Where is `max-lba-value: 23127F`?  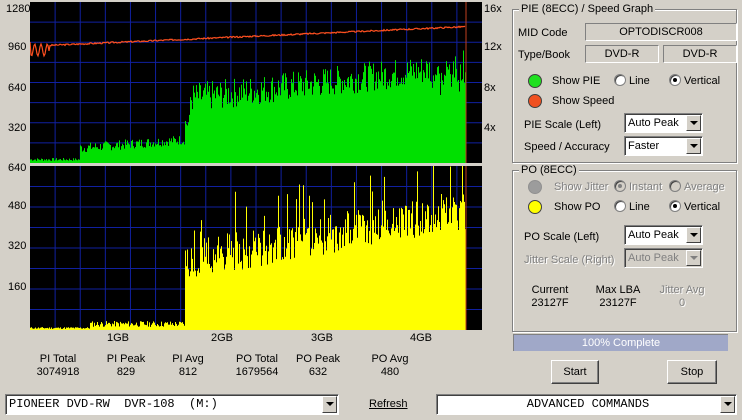 max-lba-value: 23127F is located at coordinates (618, 303).